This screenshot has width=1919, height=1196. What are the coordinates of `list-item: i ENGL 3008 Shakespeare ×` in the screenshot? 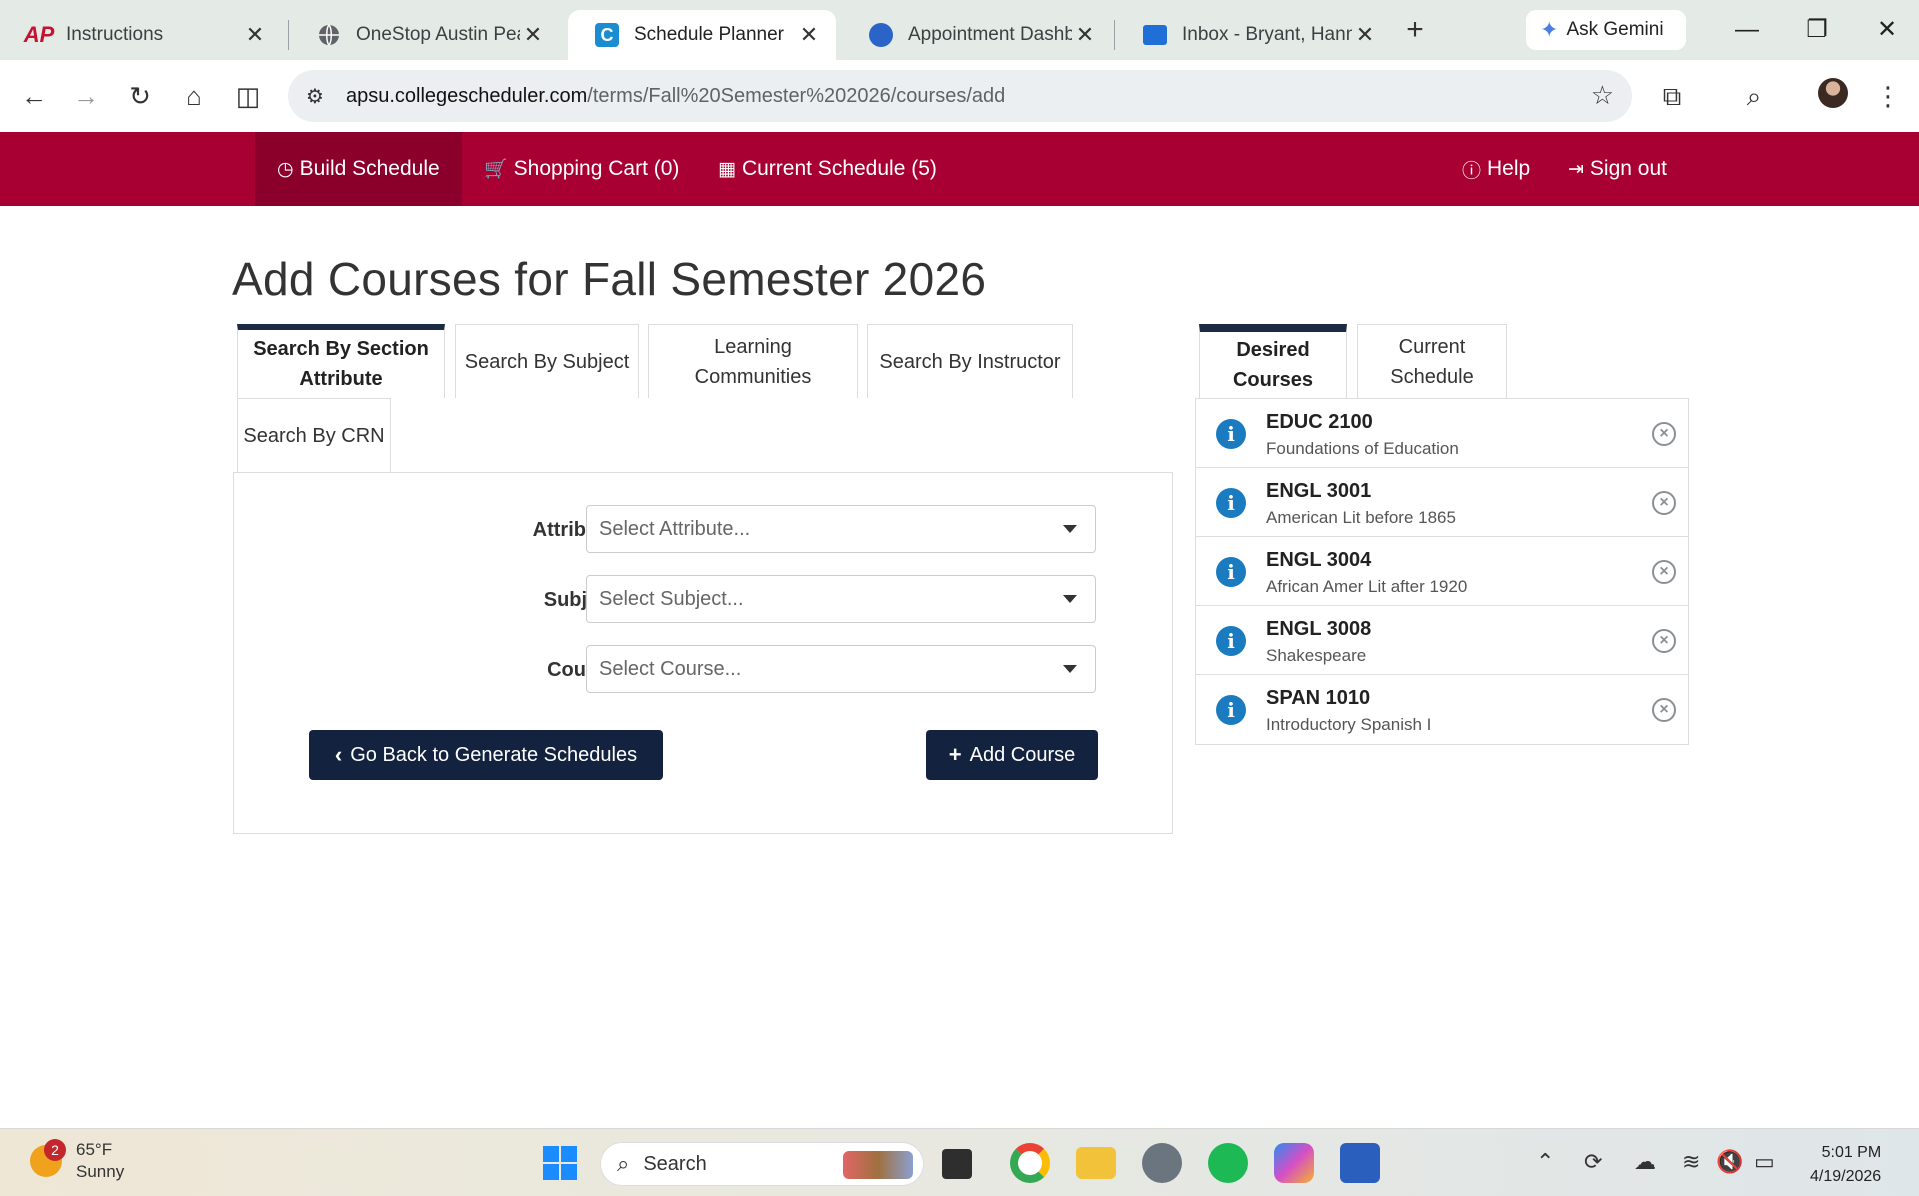 It's located at (1442, 640).